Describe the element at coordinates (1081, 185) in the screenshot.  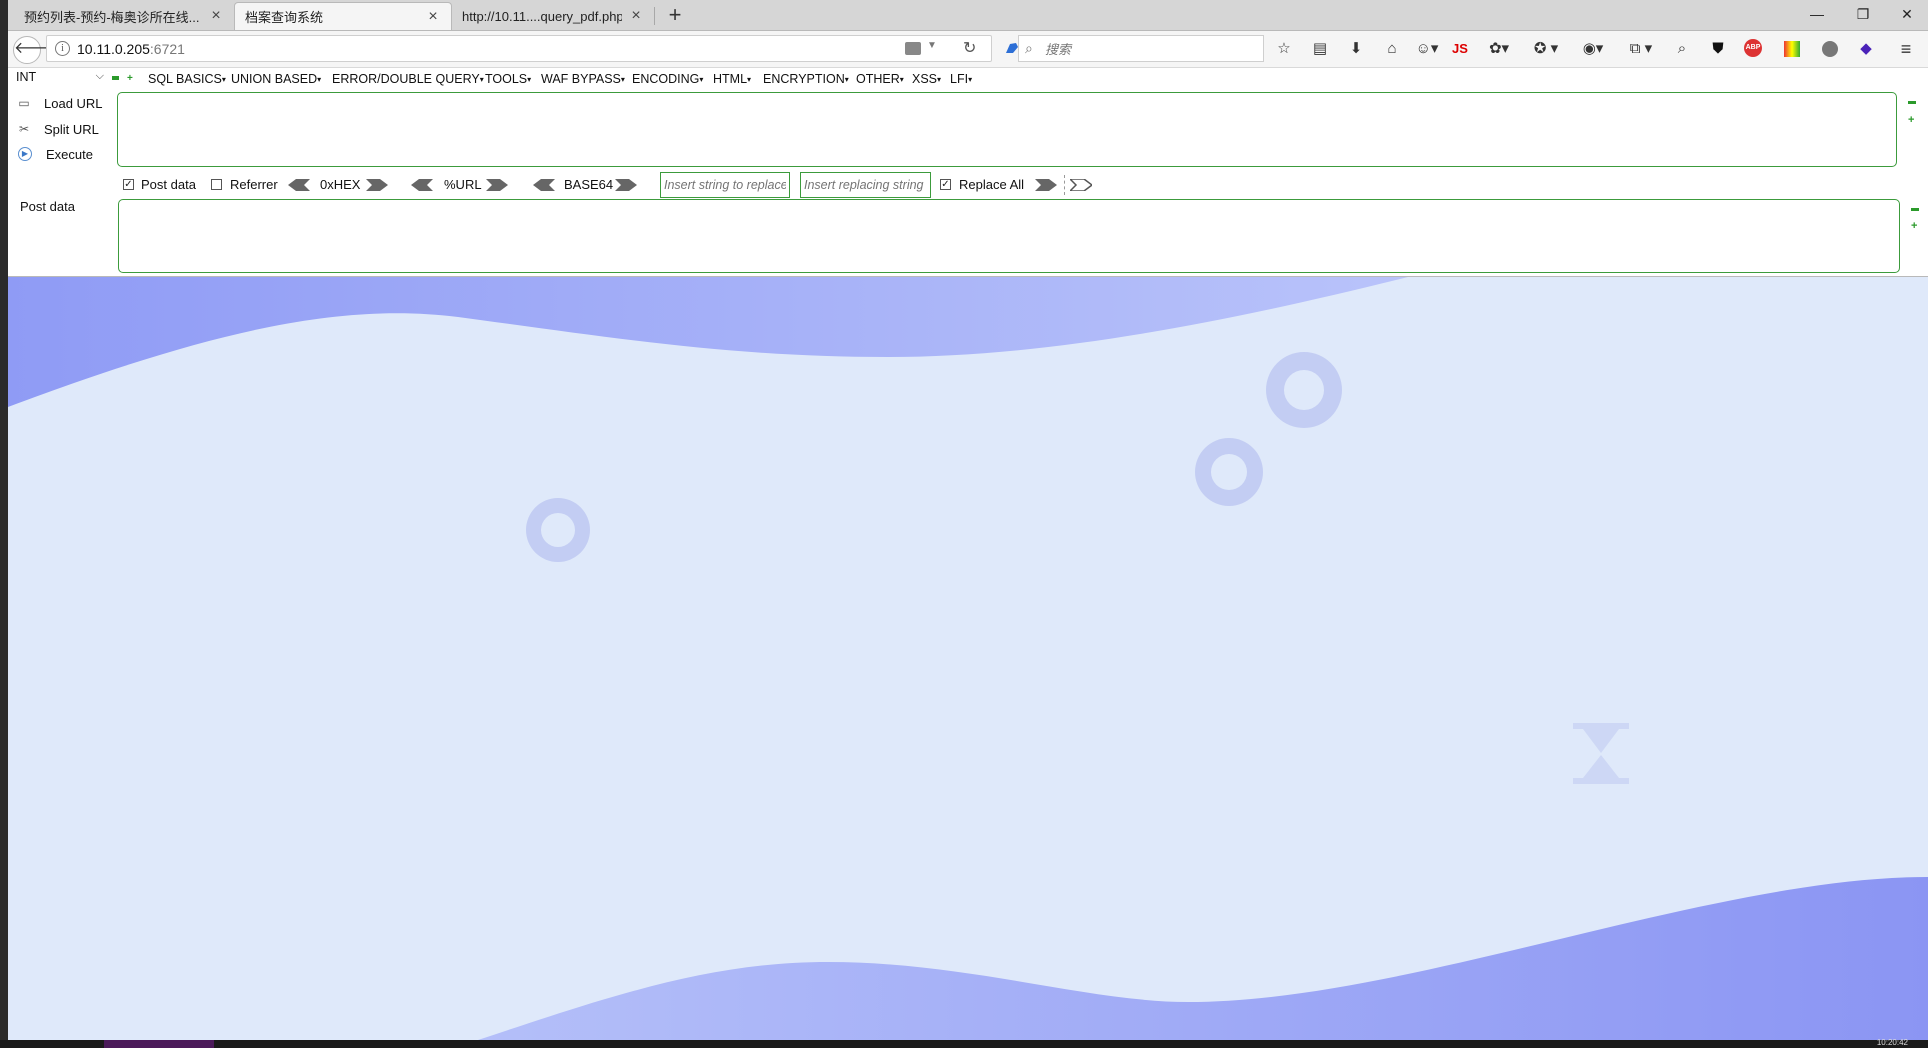
I see `replace-next-arrow-icon` at that location.